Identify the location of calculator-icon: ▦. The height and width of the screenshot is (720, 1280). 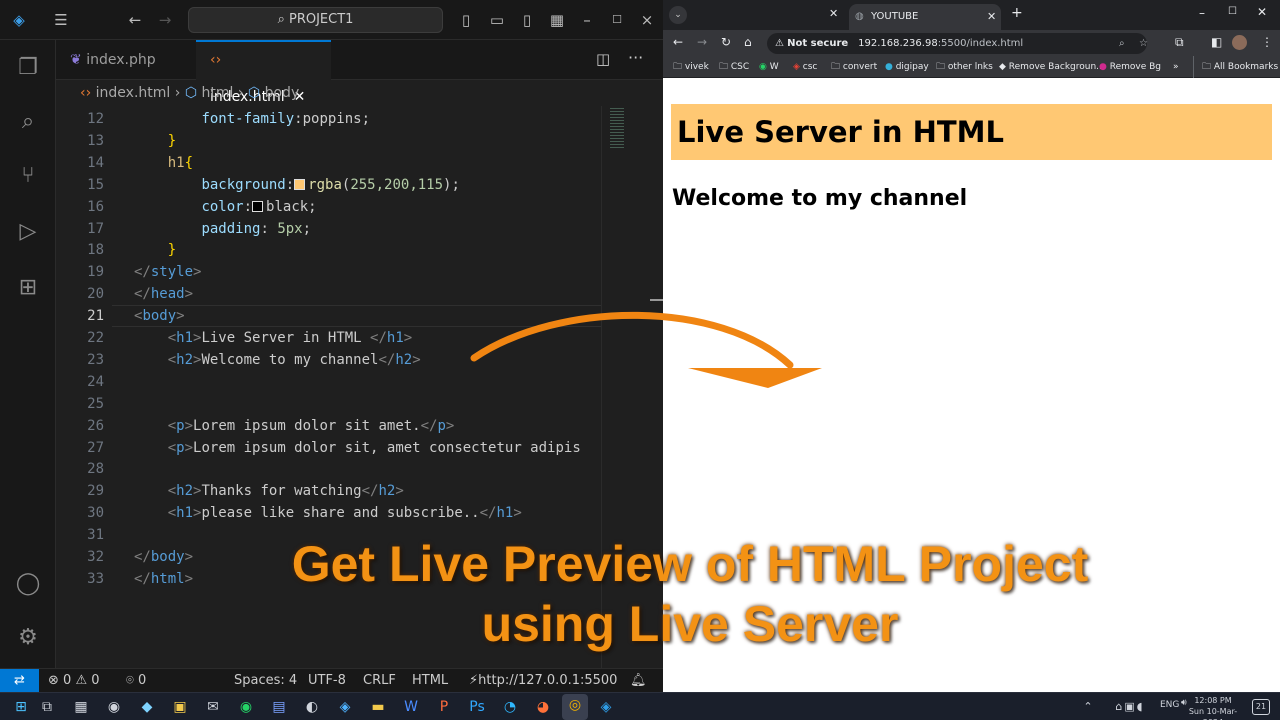
(81, 707).